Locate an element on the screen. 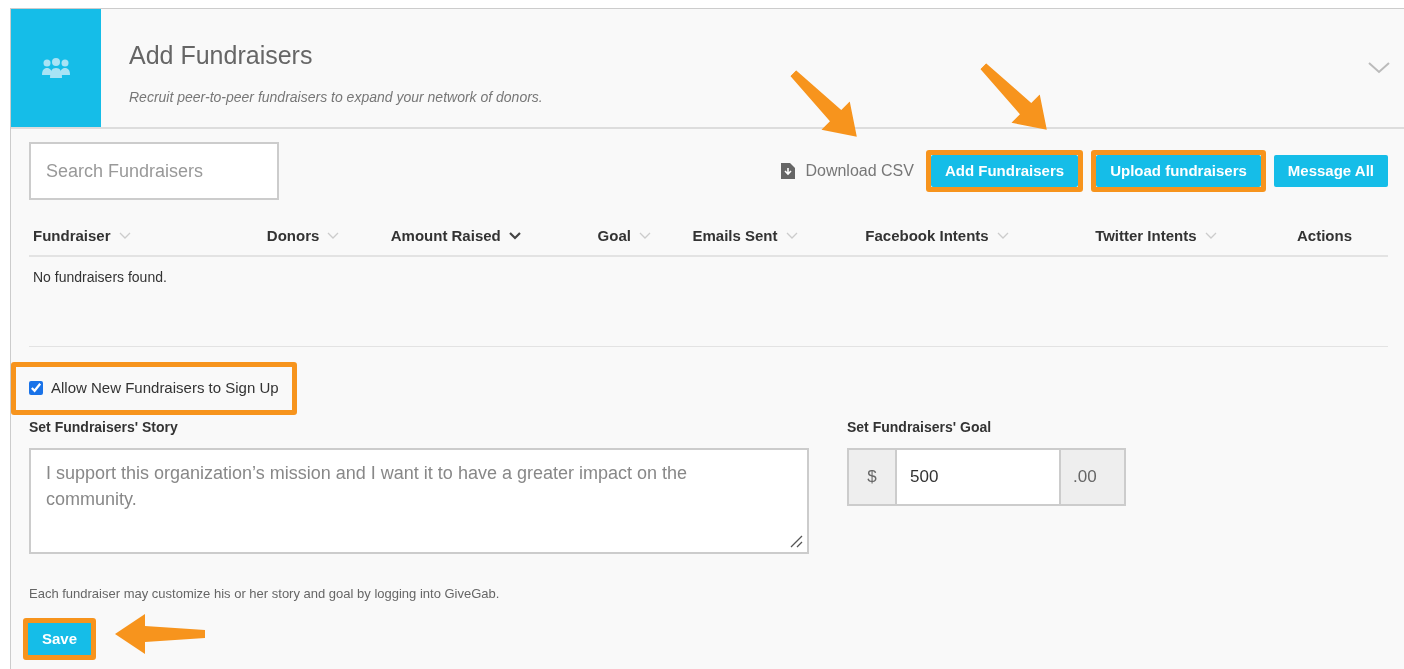 This screenshot has width=1404, height=669. column-header: Twitter Intents is located at coordinates (1146, 236).